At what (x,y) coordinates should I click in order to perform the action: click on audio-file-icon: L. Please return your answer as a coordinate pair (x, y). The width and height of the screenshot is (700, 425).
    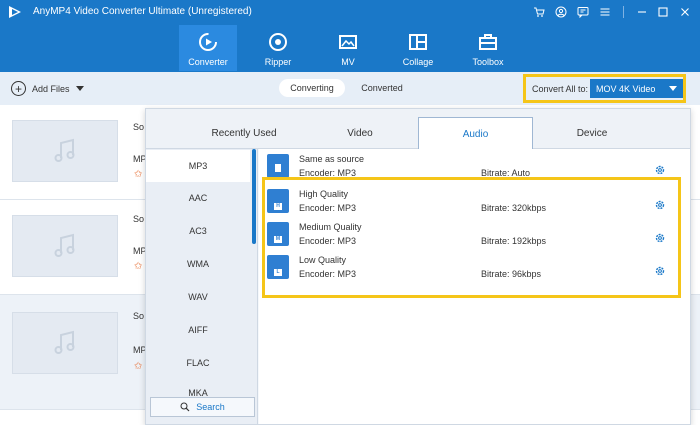
    Looking at the image, I should click on (278, 267).